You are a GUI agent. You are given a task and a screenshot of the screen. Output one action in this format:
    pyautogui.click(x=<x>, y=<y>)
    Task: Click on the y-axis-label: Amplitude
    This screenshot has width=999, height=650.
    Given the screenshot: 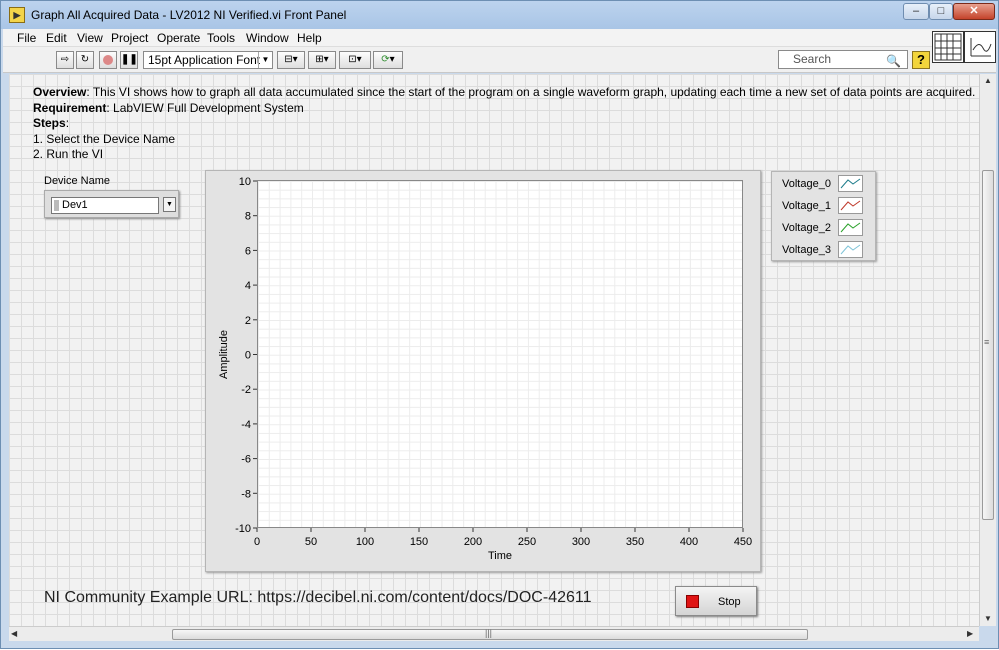 What is the action you would take?
    pyautogui.click(x=224, y=354)
    